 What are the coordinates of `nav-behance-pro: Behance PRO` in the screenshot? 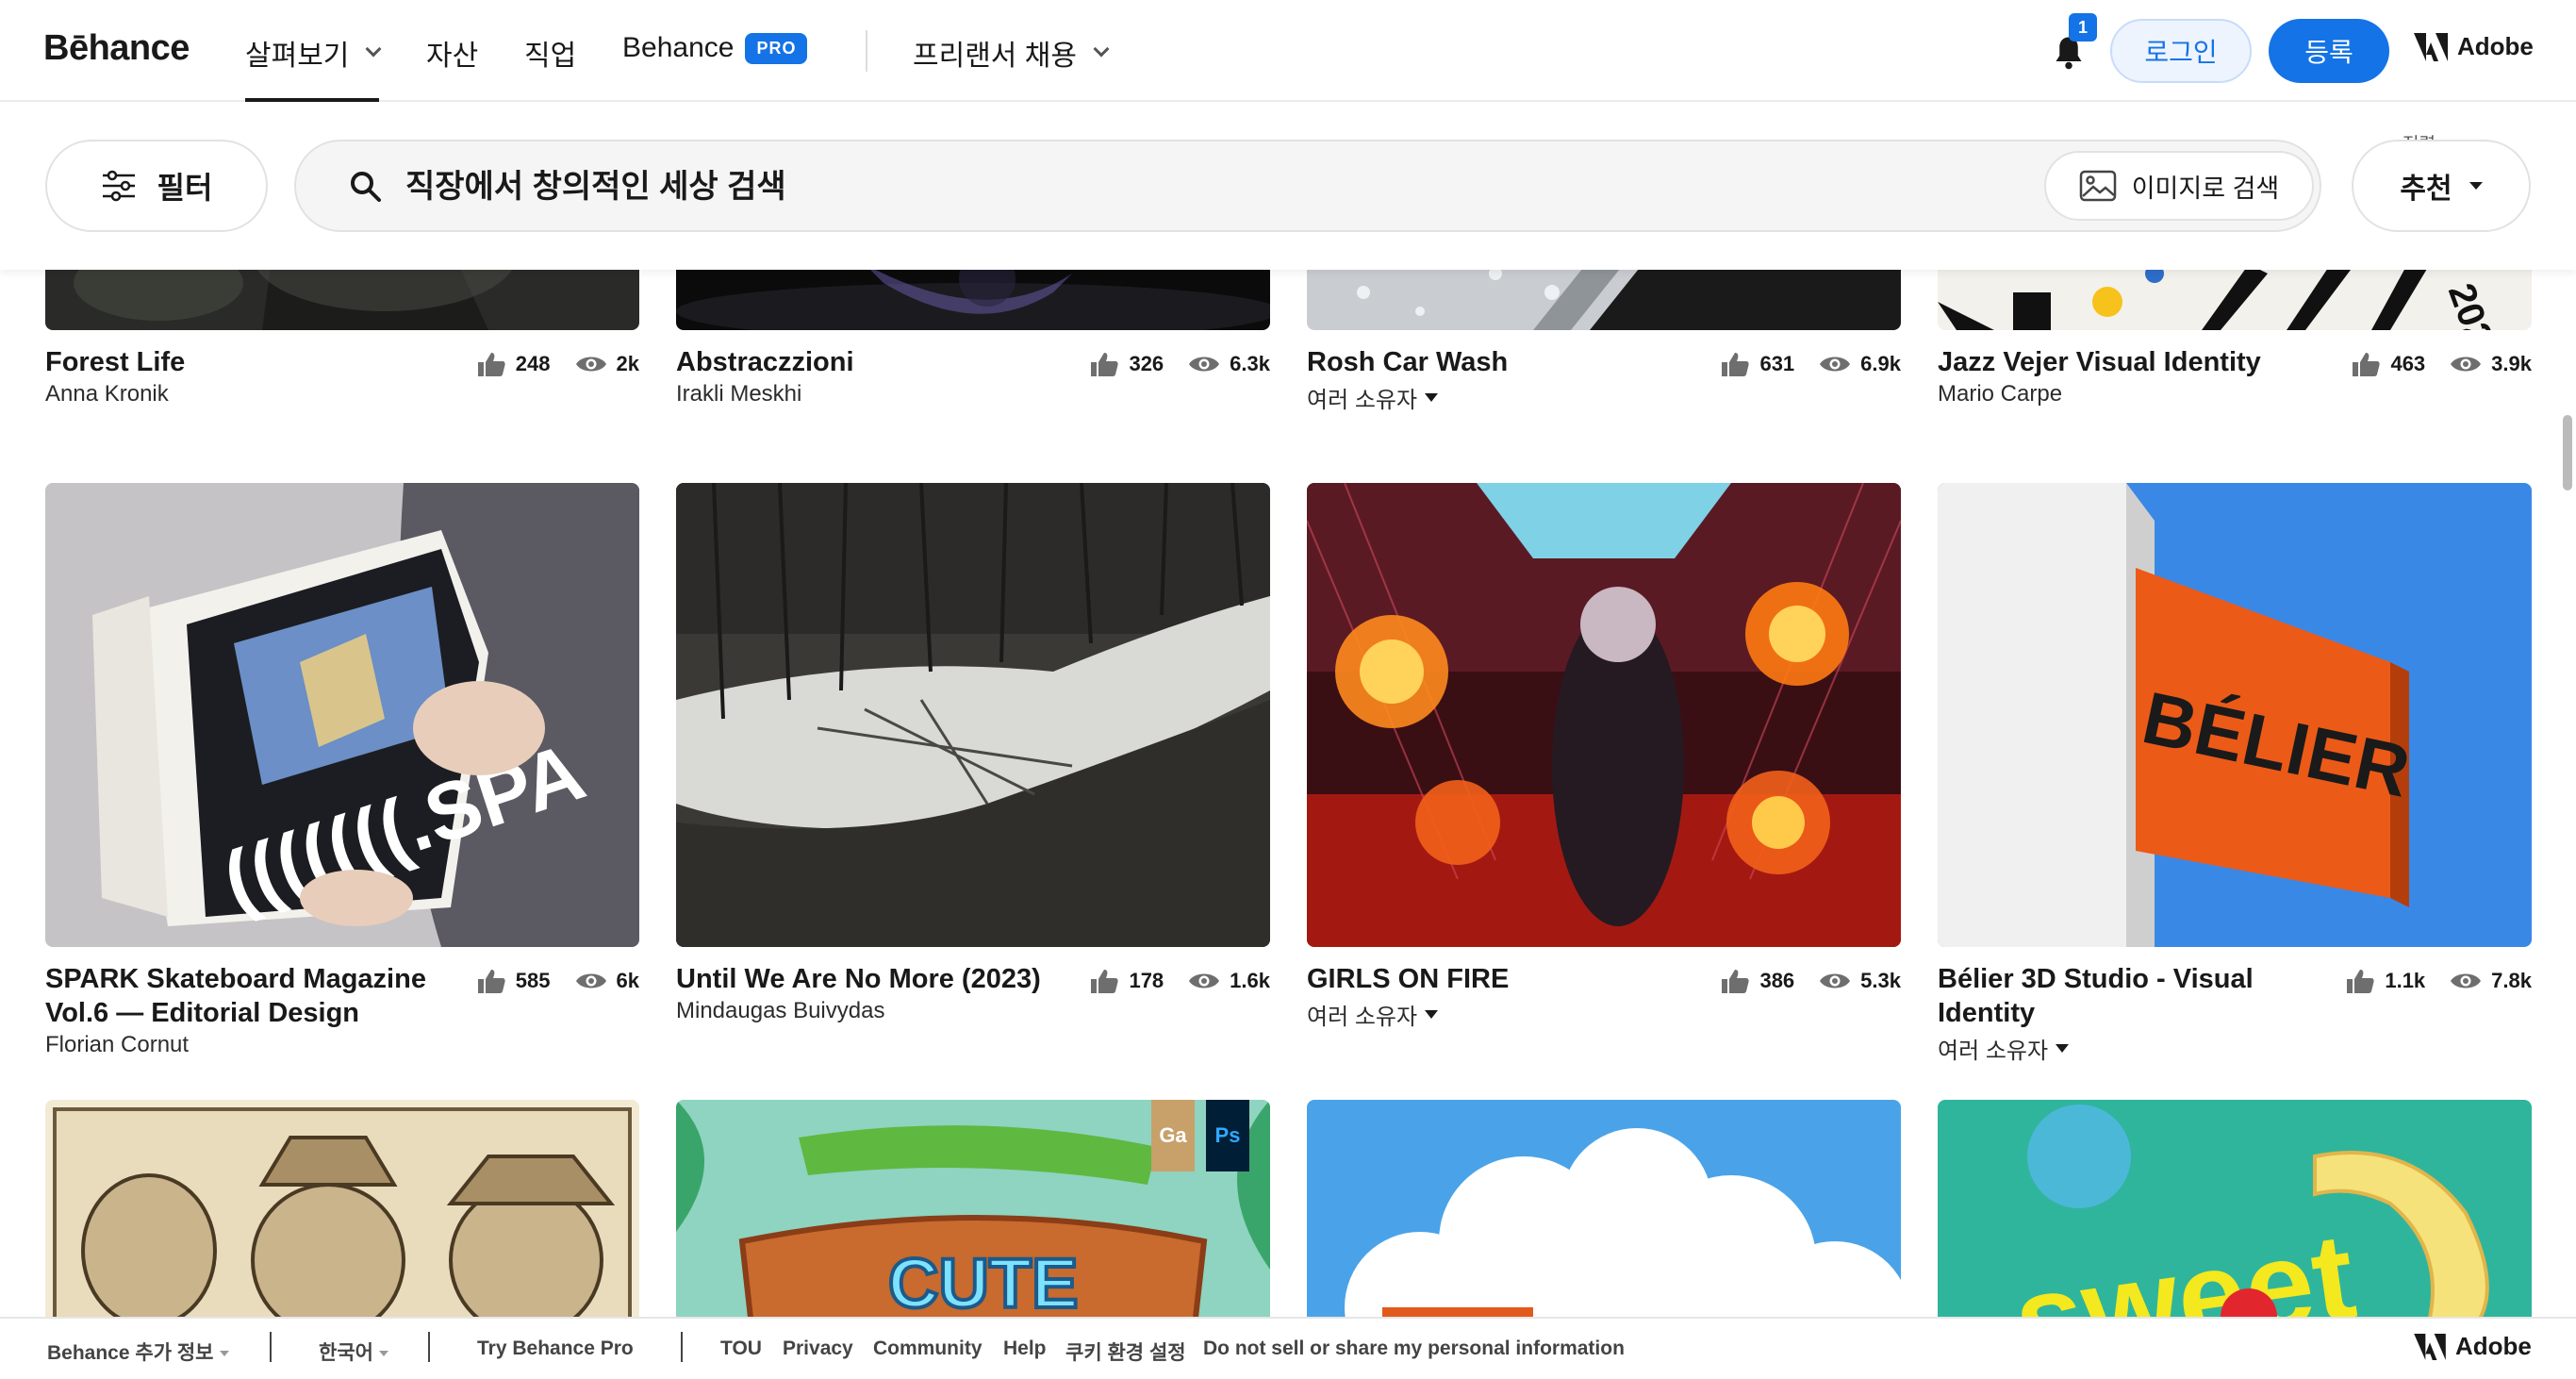 It's located at (715, 48).